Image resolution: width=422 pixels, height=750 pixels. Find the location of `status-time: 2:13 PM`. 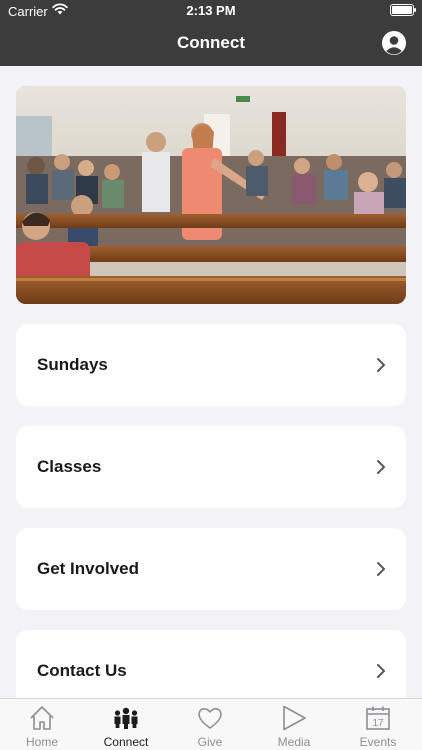

status-time: 2:13 PM is located at coordinates (211, 10).